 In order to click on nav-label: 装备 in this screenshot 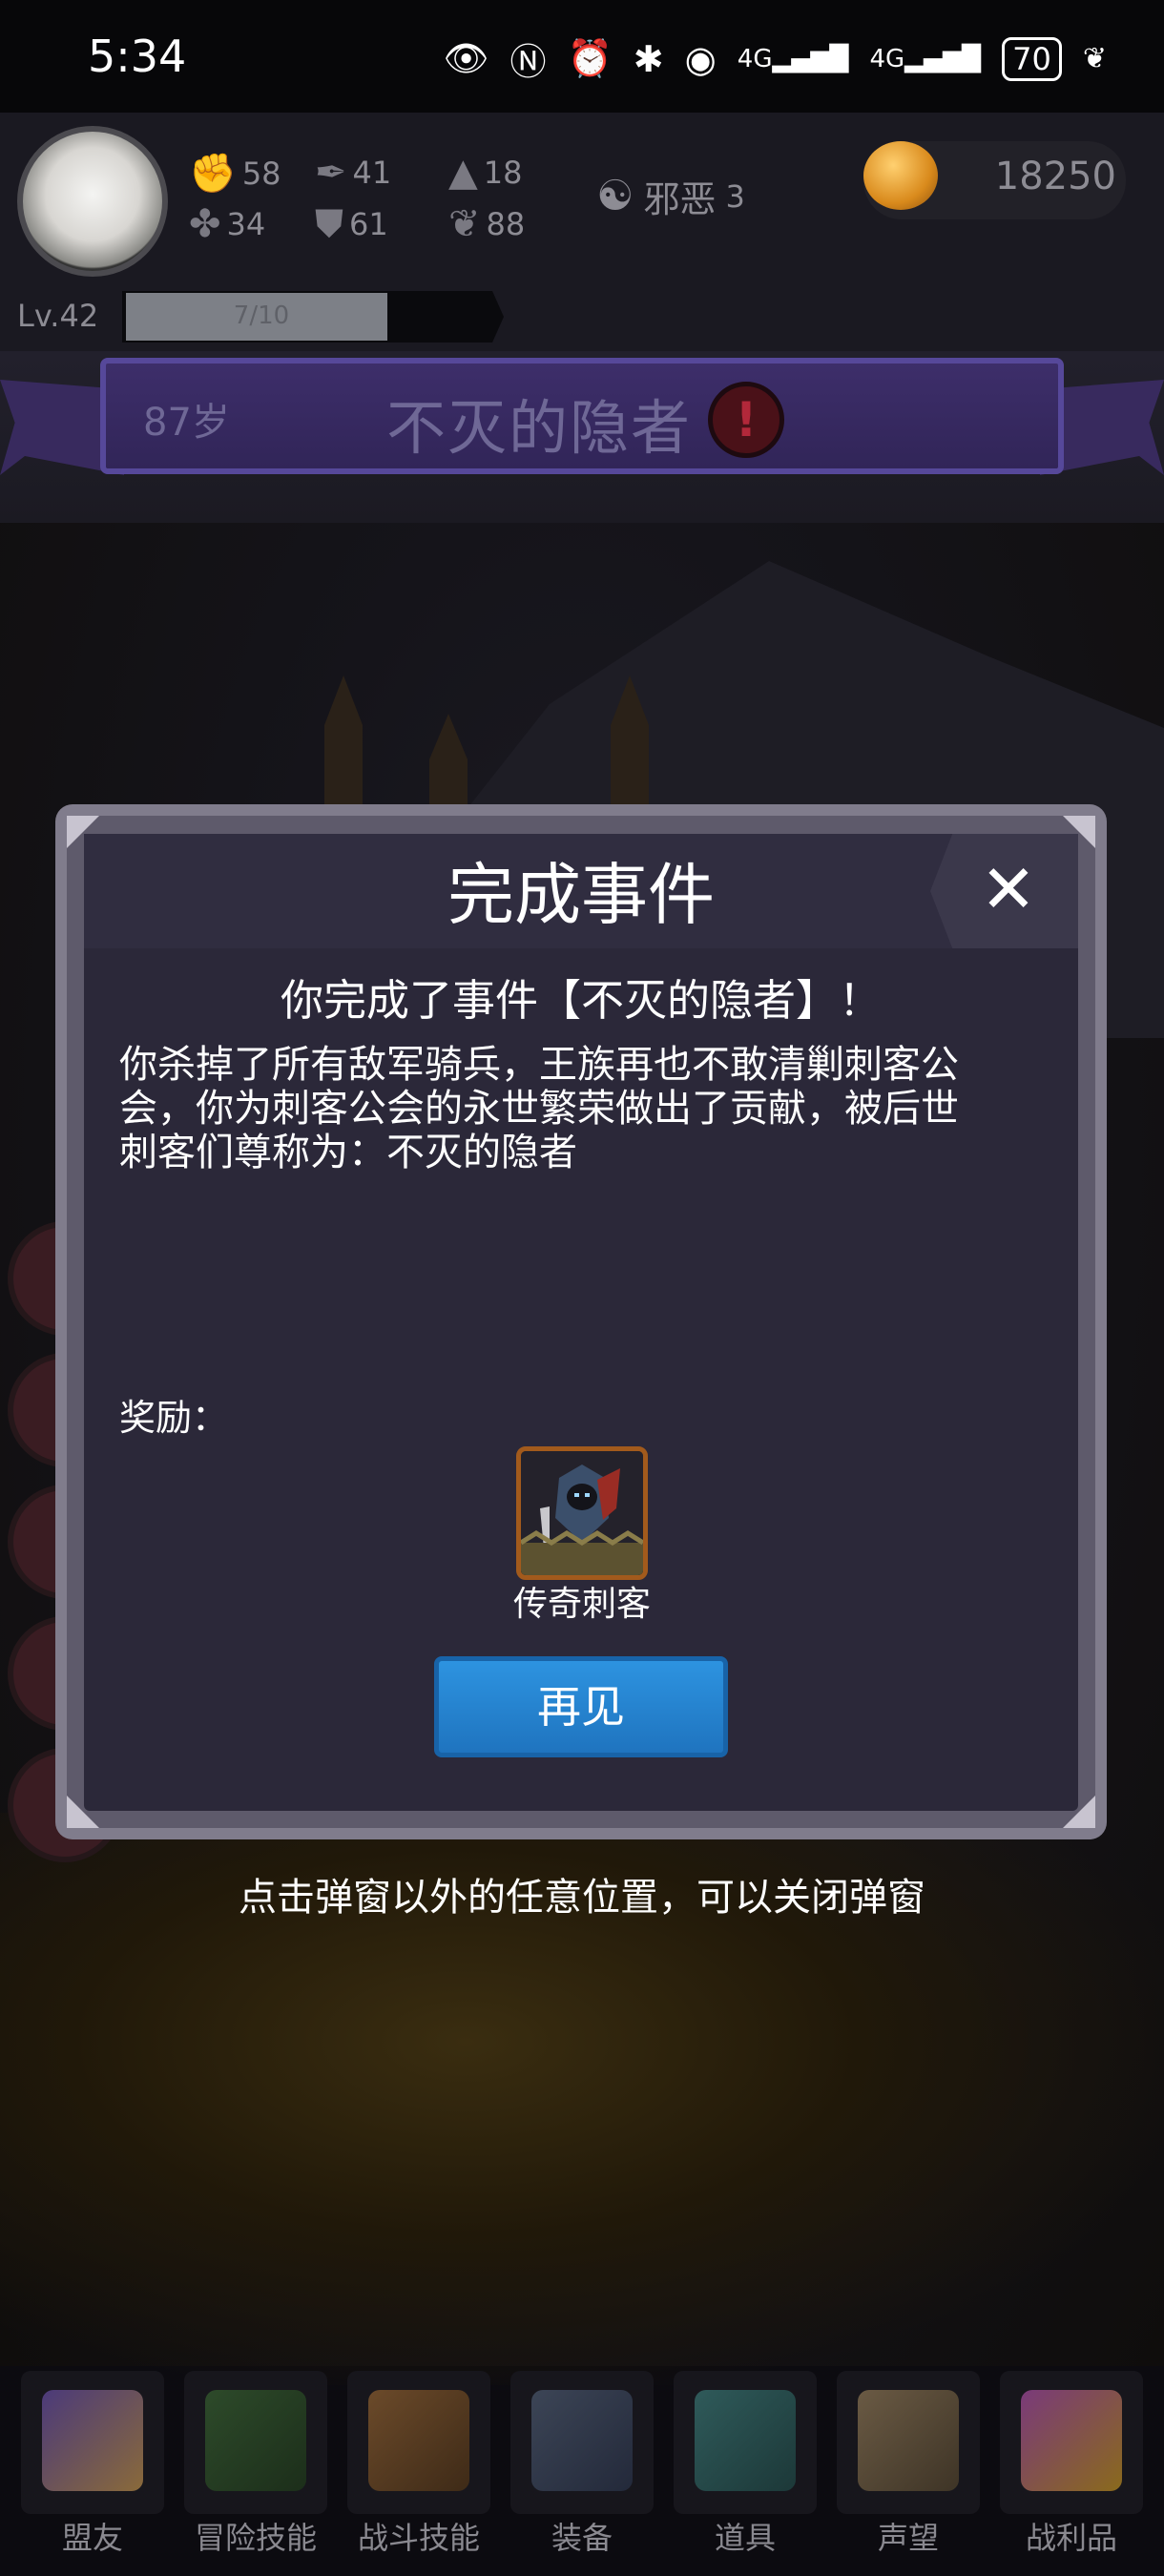, I will do `click(582, 2538)`.